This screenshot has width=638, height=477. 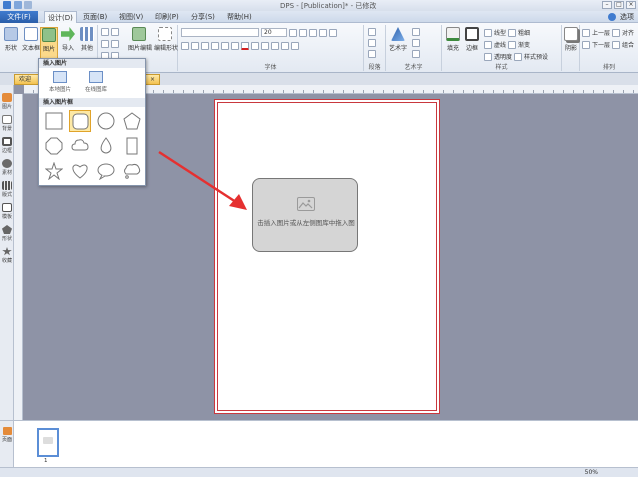 I want to click on tab-print: 印刷(P), so click(x=167, y=17).